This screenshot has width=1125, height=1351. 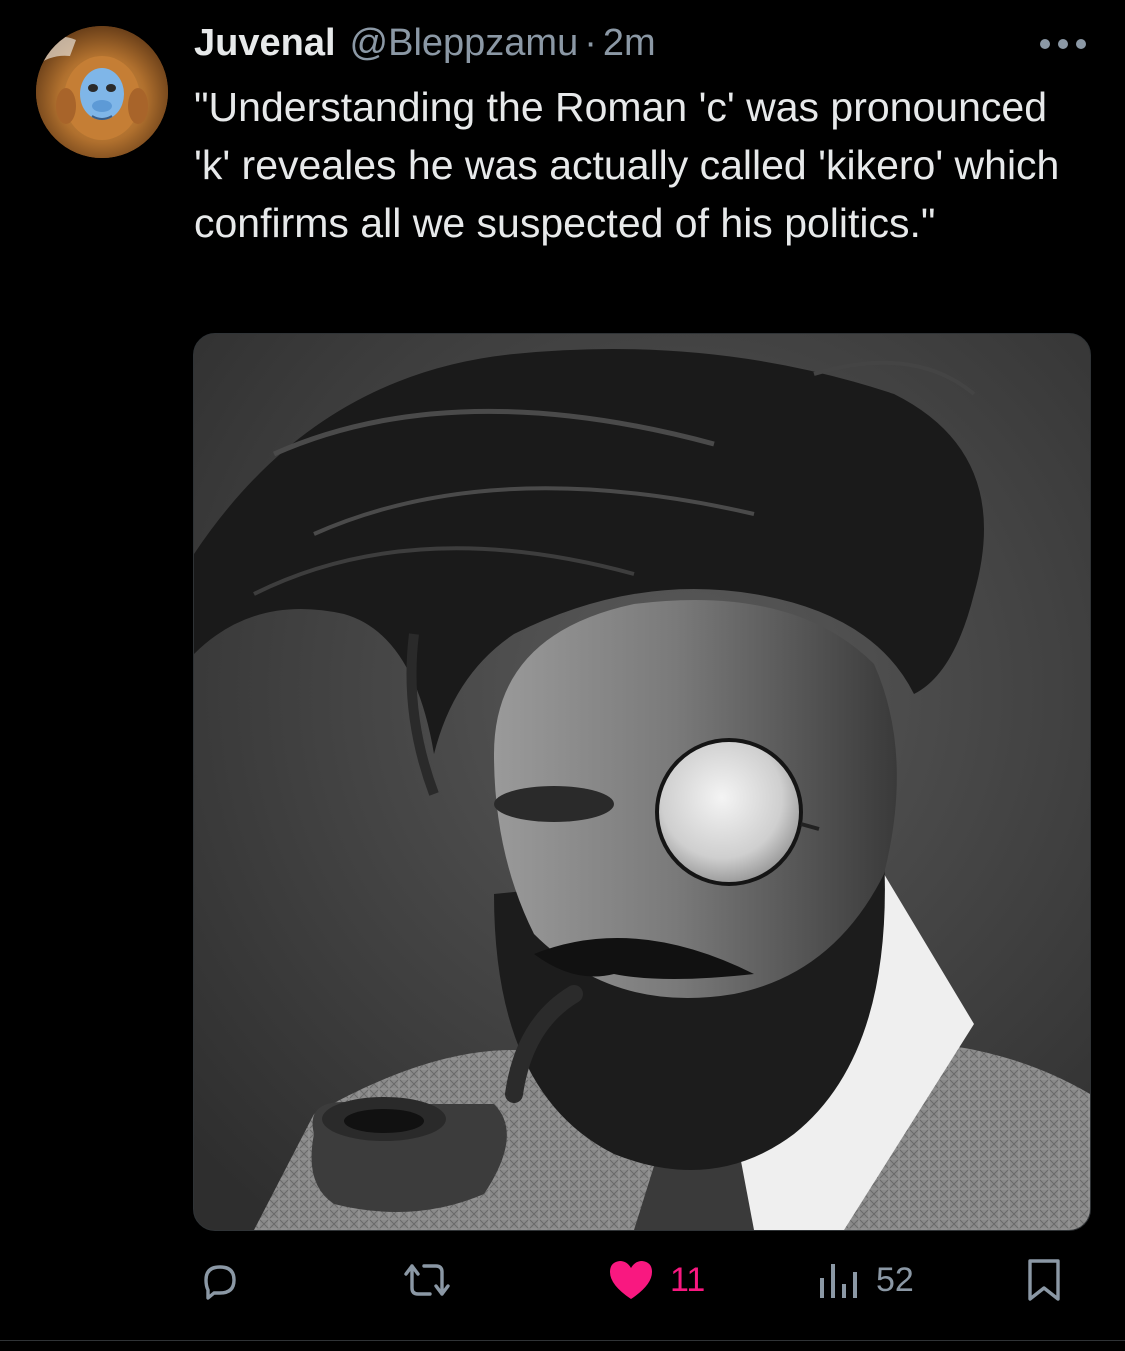 I want to click on ellipsis-icon, so click(x=1063, y=44).